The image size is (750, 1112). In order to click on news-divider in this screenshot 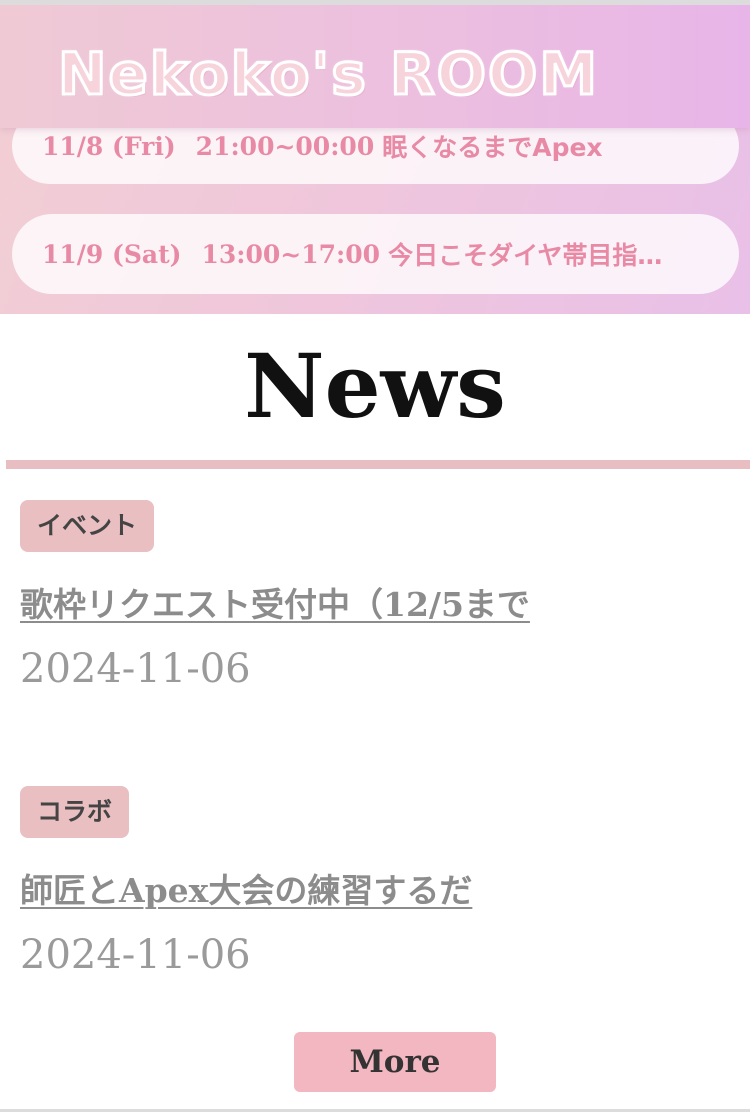, I will do `click(378, 464)`.